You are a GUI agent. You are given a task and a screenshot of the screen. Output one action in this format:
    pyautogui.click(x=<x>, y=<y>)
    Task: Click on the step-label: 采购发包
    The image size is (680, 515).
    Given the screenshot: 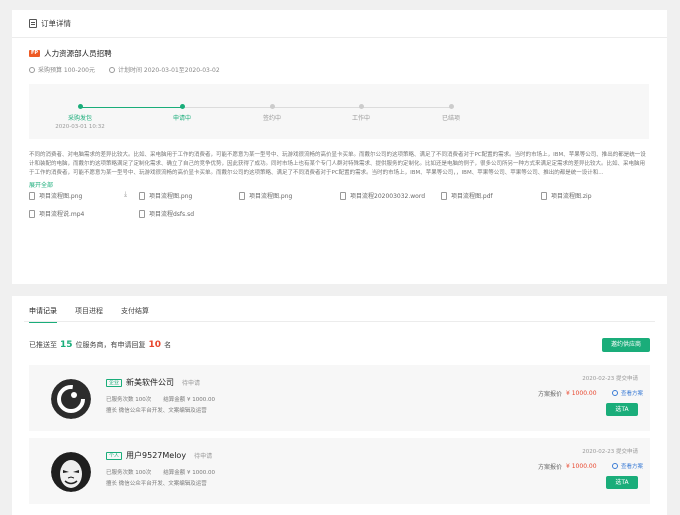 What is the action you would take?
    pyautogui.click(x=79, y=118)
    